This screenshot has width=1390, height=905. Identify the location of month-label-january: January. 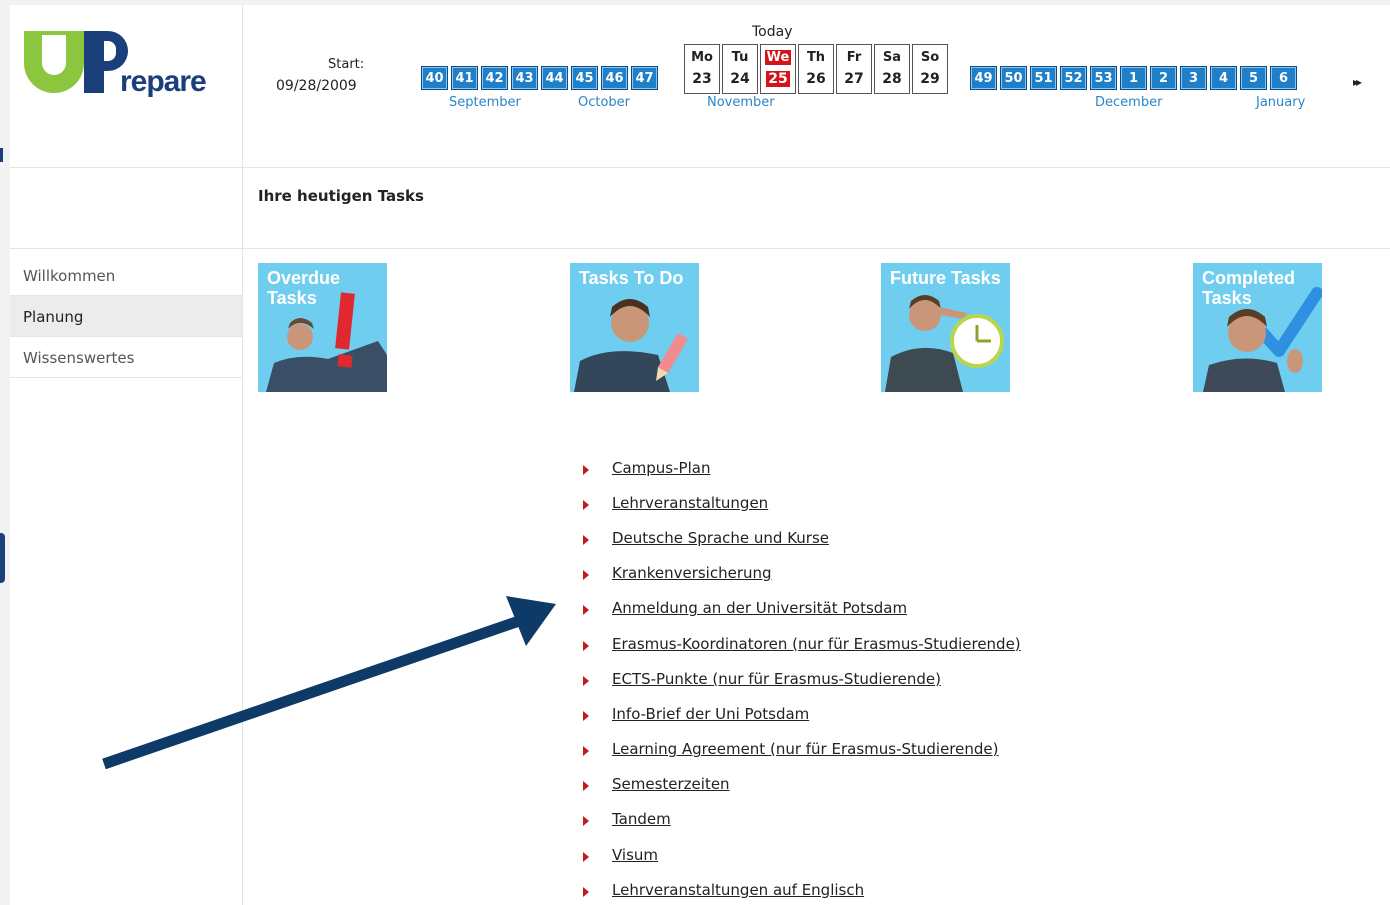
(1281, 102).